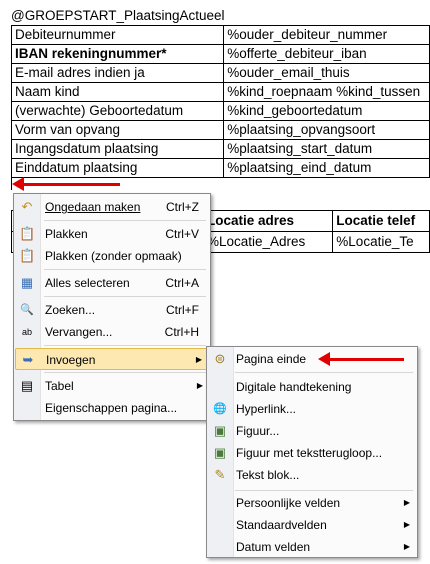 The height and width of the screenshot is (564, 430). I want to click on menu-item-select-all: ▦ Alles selecteren Ctrl+A, so click(112, 283).